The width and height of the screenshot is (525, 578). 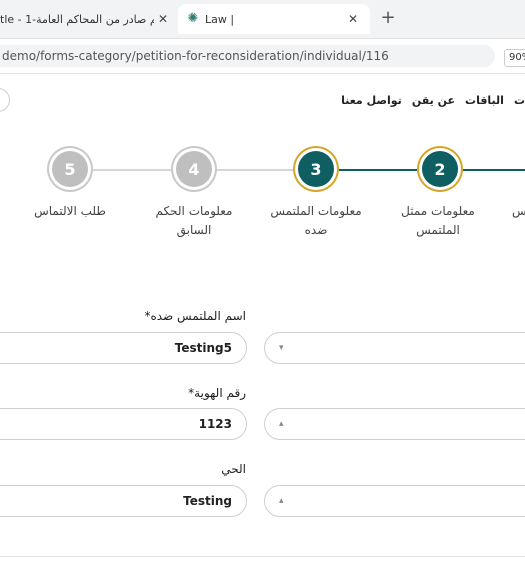 What do you see at coordinates (316, 169) in the screenshot?
I see `step-3-circle: 3` at bounding box center [316, 169].